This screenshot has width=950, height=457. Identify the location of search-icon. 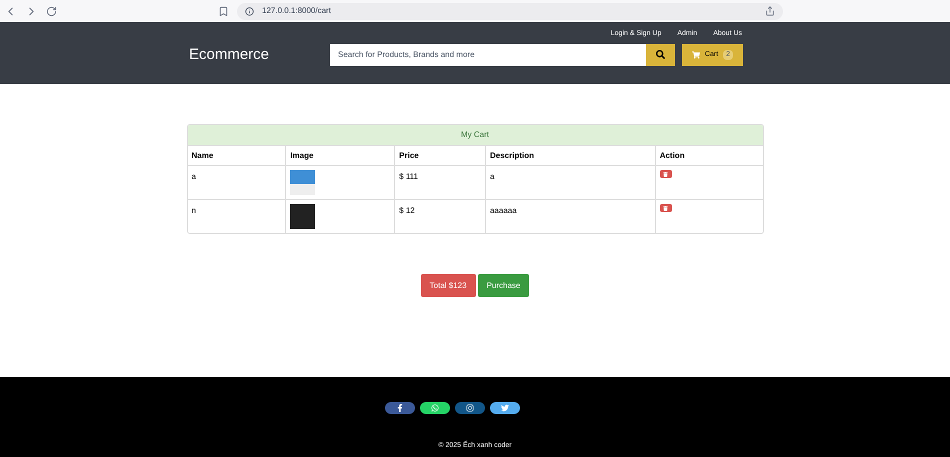
(660, 55).